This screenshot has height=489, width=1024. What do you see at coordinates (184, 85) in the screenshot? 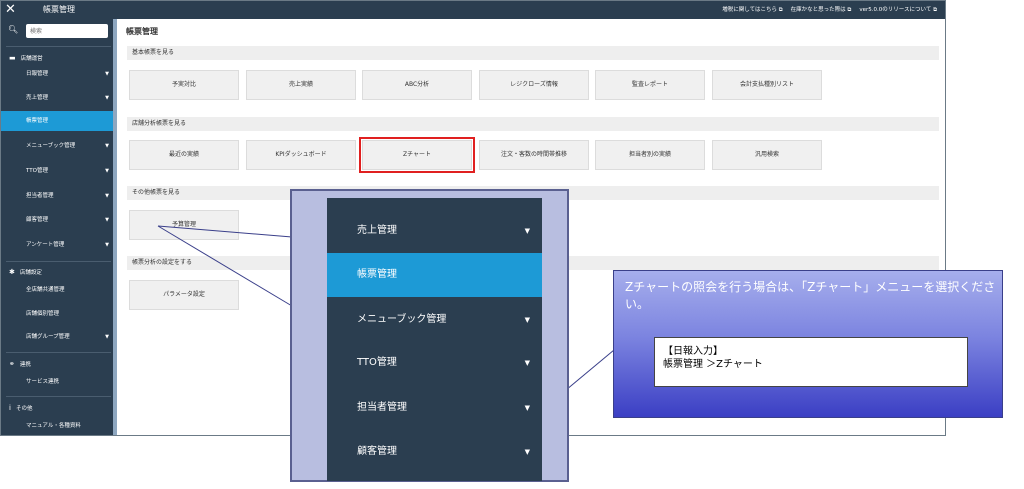
I see `budget-comparison-button: 予実対比` at bounding box center [184, 85].